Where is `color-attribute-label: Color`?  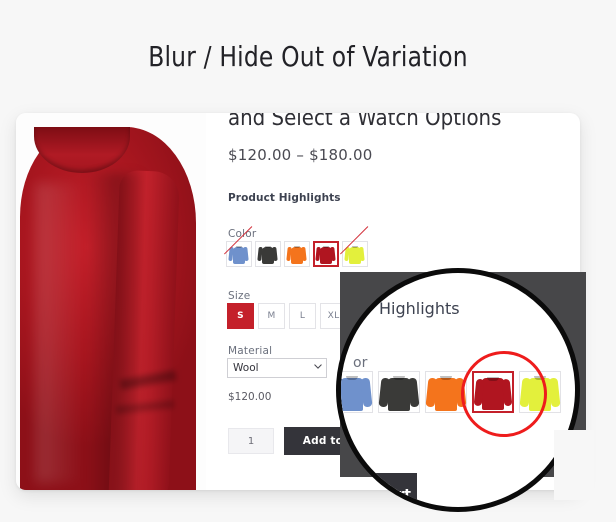 color-attribute-label: Color is located at coordinates (242, 234).